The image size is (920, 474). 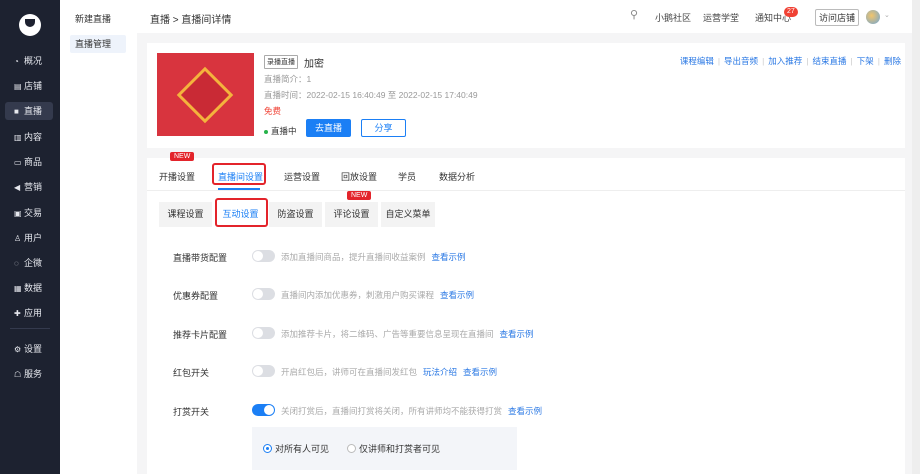 What do you see at coordinates (721, 17) in the screenshot?
I see `link-academy: 运营学堂` at bounding box center [721, 17].